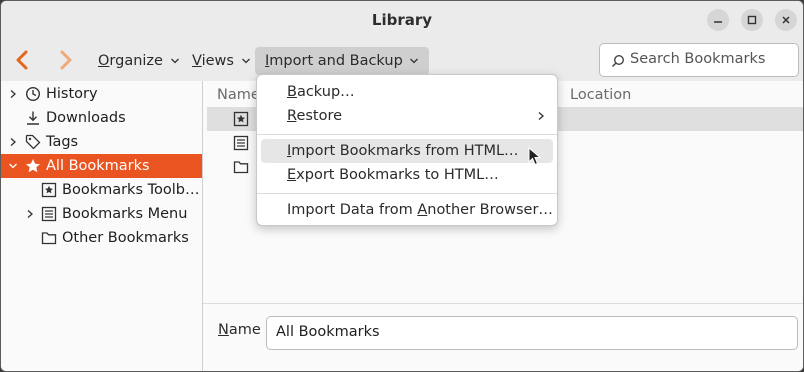 The width and height of the screenshot is (804, 372). I want to click on sidebar-item-all-bookmarks: All Bookmarks, so click(101, 166).